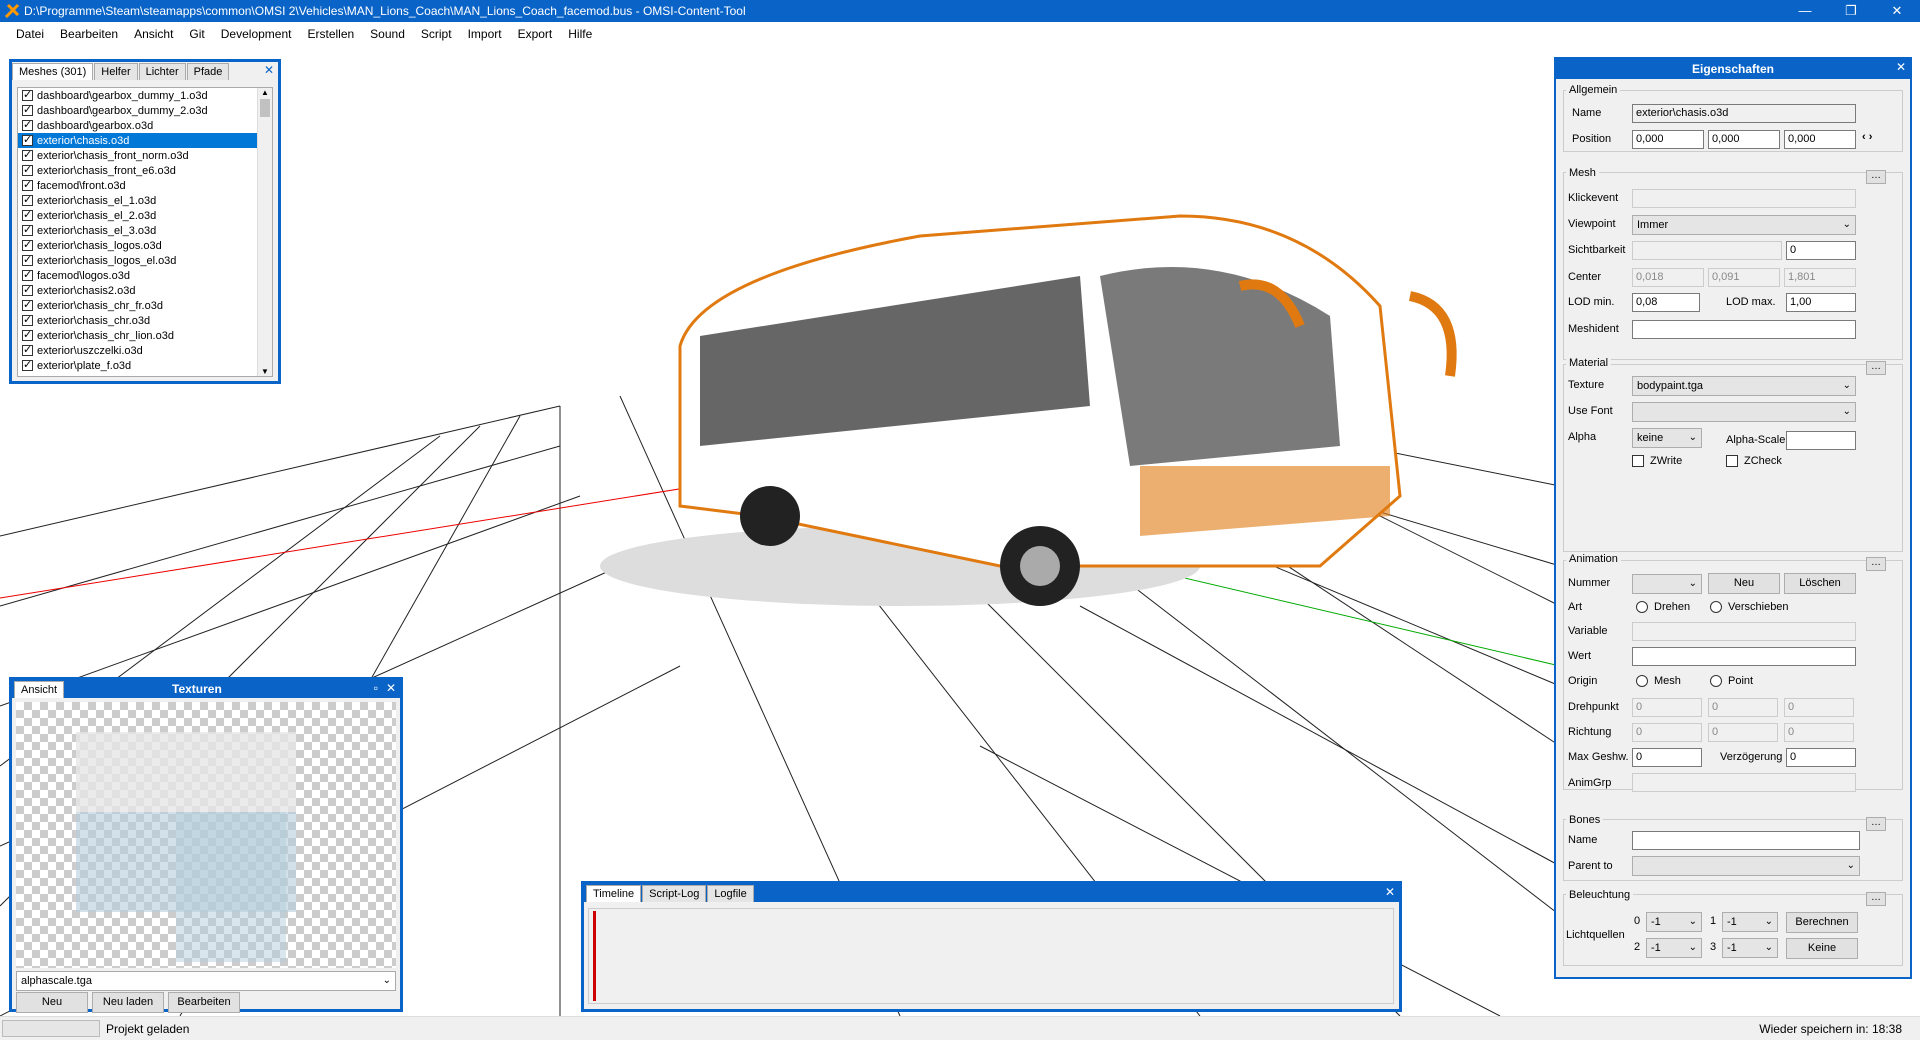 The image size is (1920, 1040). What do you see at coordinates (1822, 948) in the screenshot?
I see `keine-button: Keine` at bounding box center [1822, 948].